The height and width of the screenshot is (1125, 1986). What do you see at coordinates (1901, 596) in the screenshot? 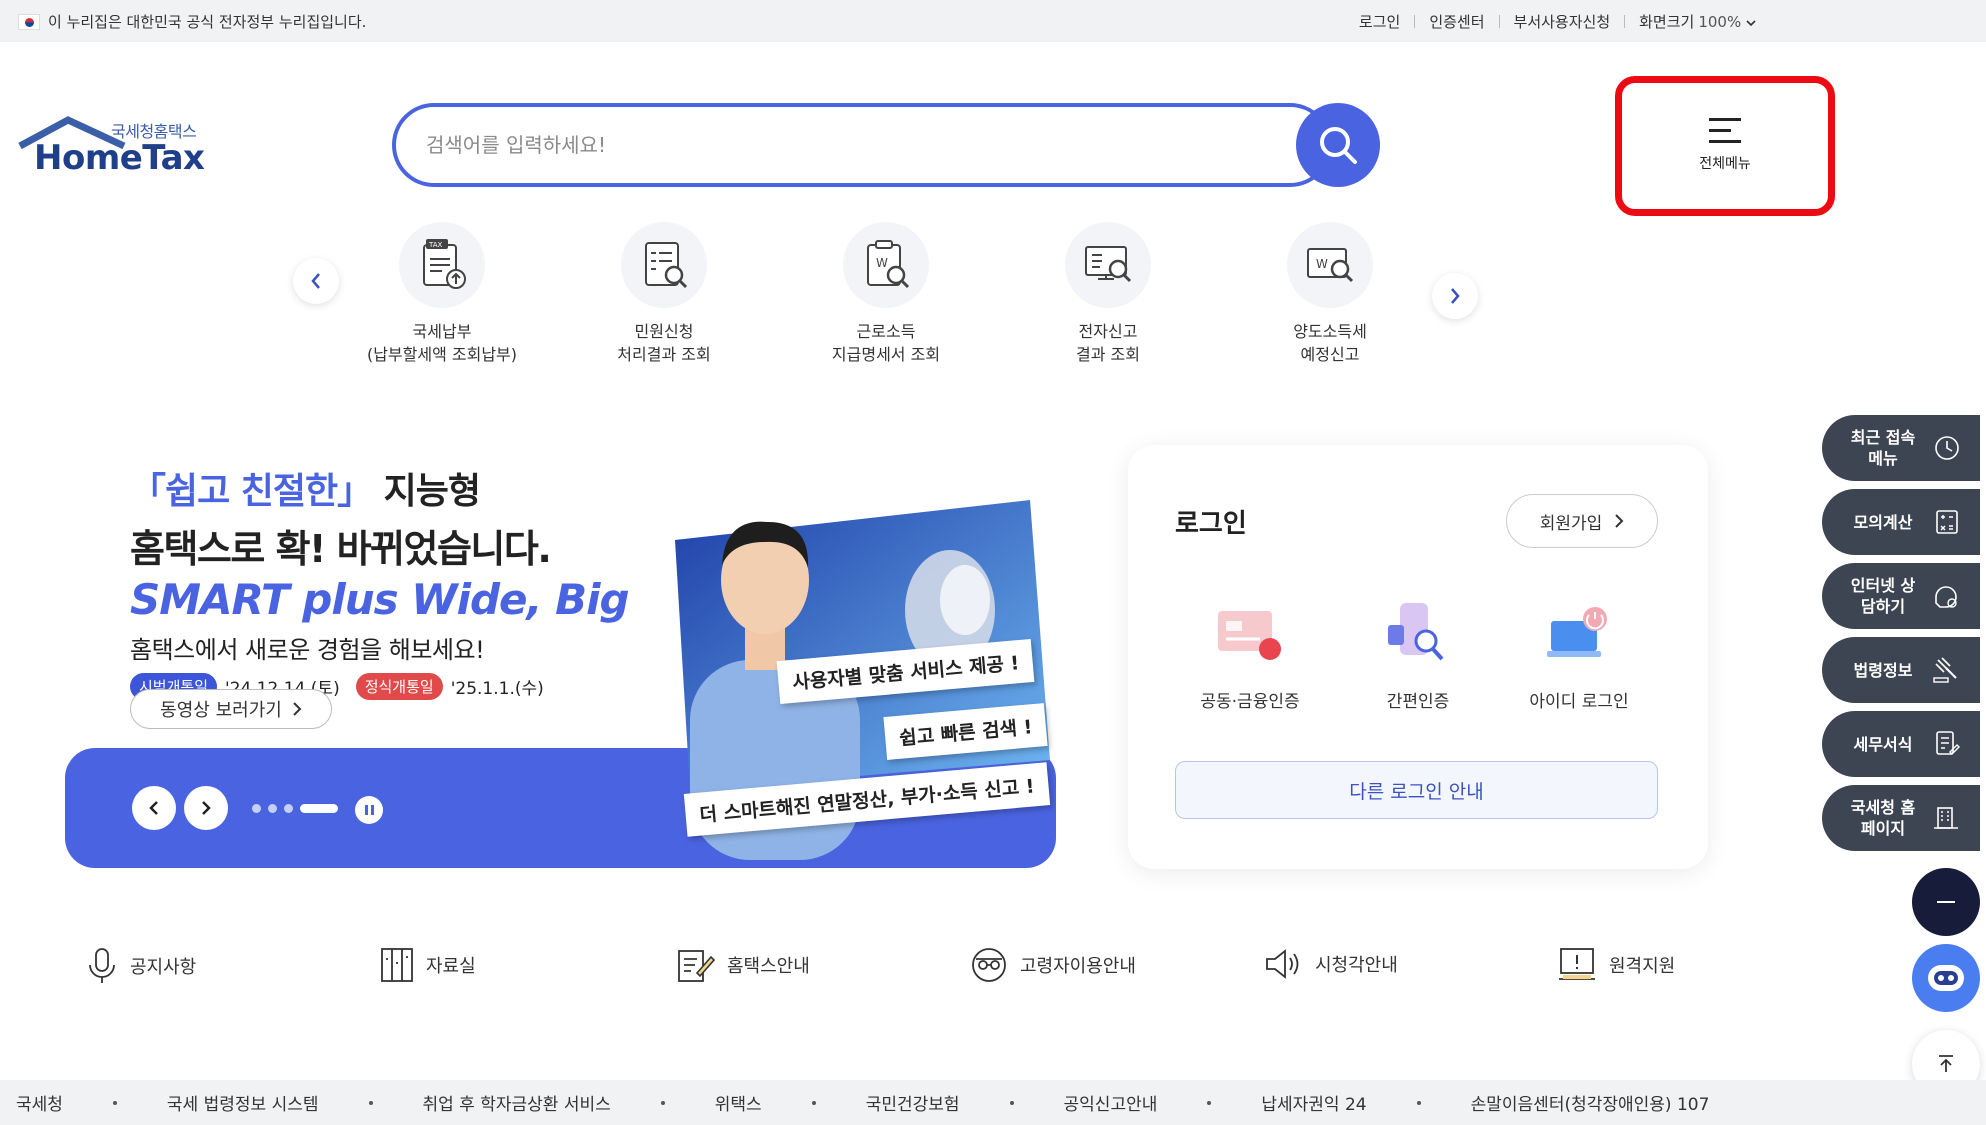
I see `side-consult-button: 인터넷 상담하기` at bounding box center [1901, 596].